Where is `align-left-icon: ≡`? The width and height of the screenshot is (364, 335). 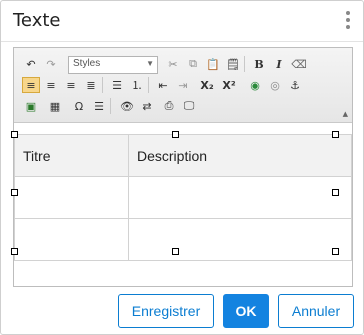
align-left-icon: ≡ is located at coordinates (31, 85).